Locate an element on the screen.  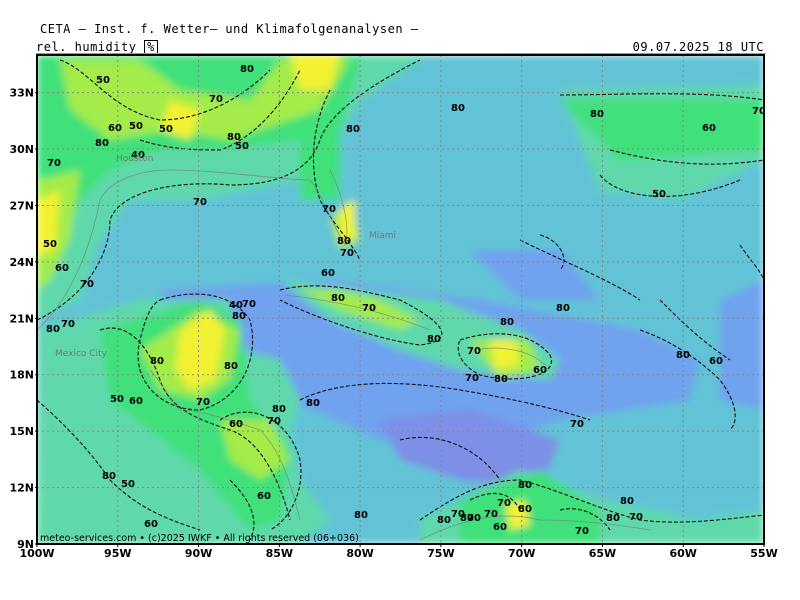
lat-tick-label: 15N is located at coordinates (21, 431).